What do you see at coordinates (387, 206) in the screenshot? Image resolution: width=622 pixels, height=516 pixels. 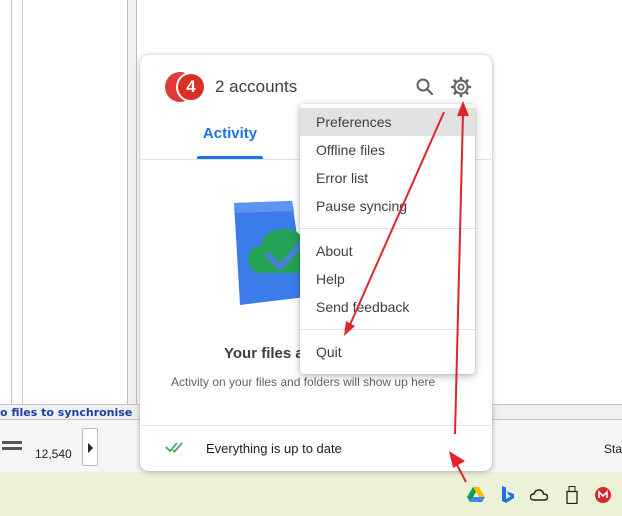 I see `menu-item-pause-syncing: Pause syncing` at bounding box center [387, 206].